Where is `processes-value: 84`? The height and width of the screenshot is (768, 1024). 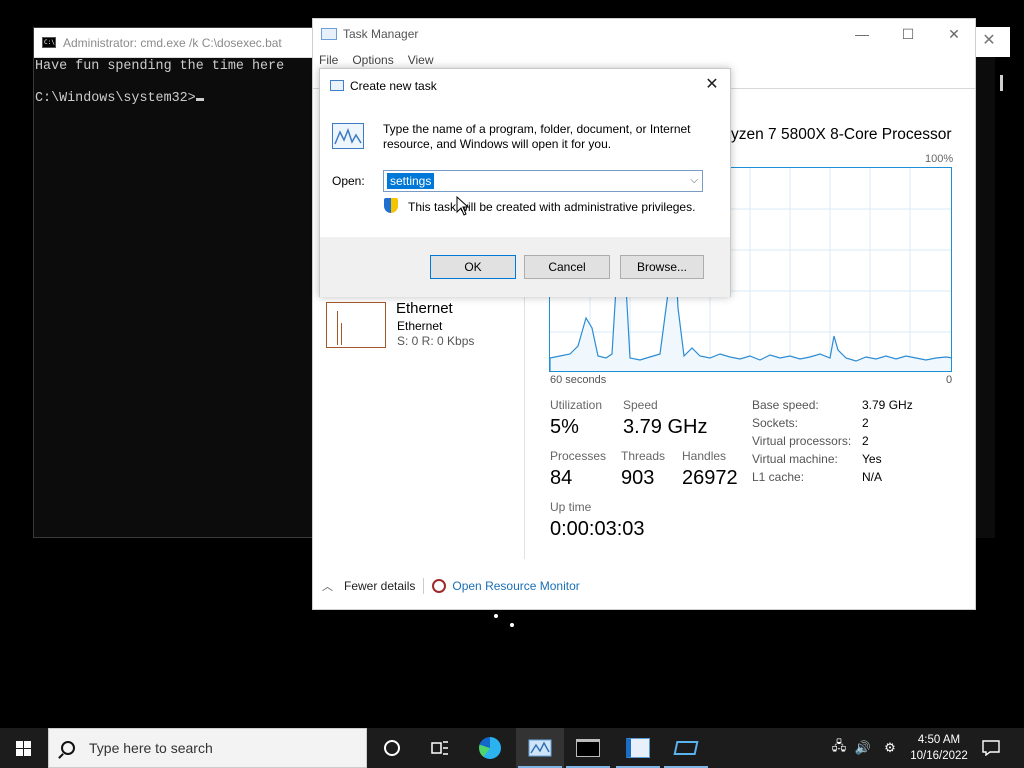 processes-value: 84 is located at coordinates (561, 478).